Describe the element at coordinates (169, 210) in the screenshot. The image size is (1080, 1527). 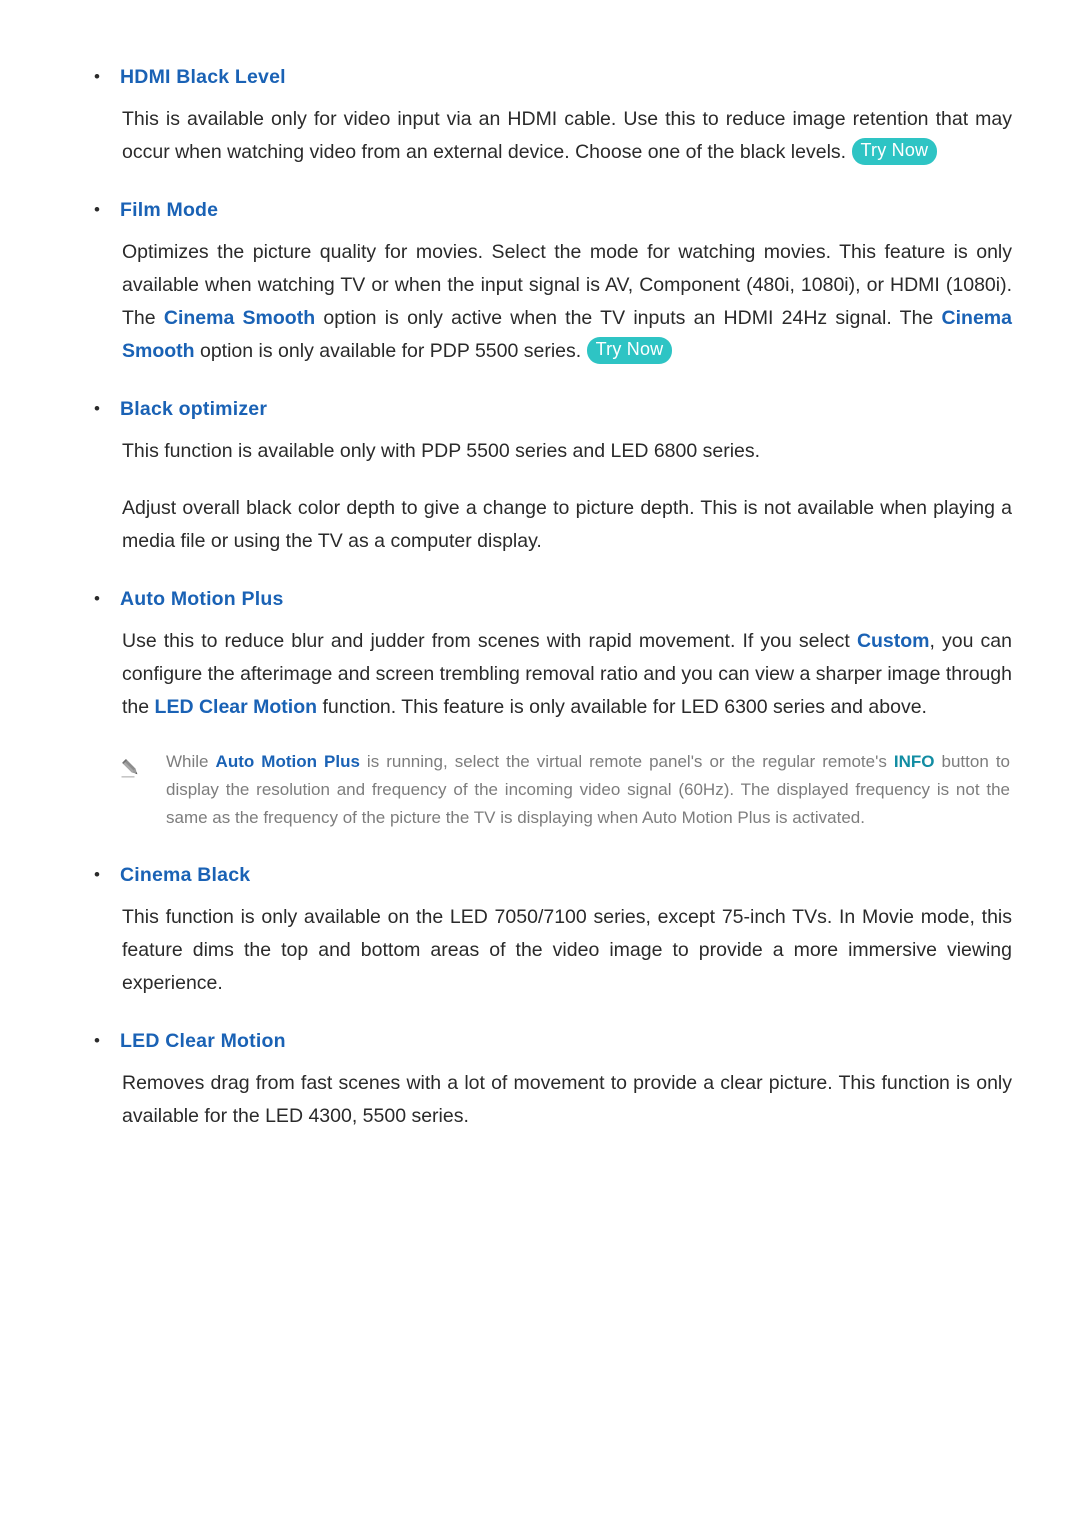
I see `section-title-film-mode: Film Mode` at that location.